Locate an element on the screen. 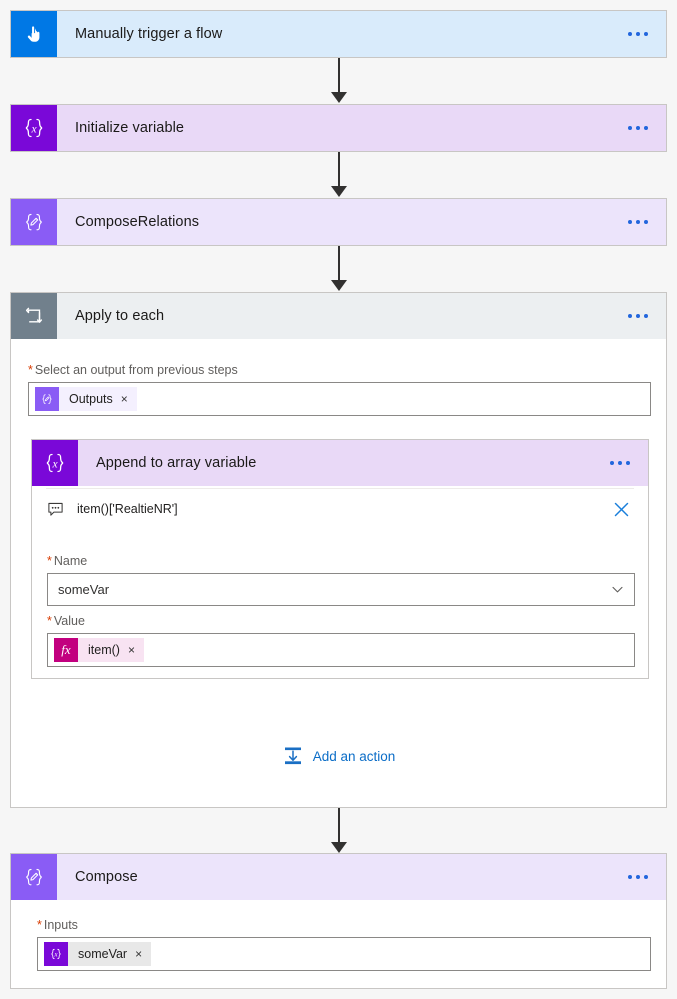  card-header: ComposeRelations is located at coordinates (338, 222).